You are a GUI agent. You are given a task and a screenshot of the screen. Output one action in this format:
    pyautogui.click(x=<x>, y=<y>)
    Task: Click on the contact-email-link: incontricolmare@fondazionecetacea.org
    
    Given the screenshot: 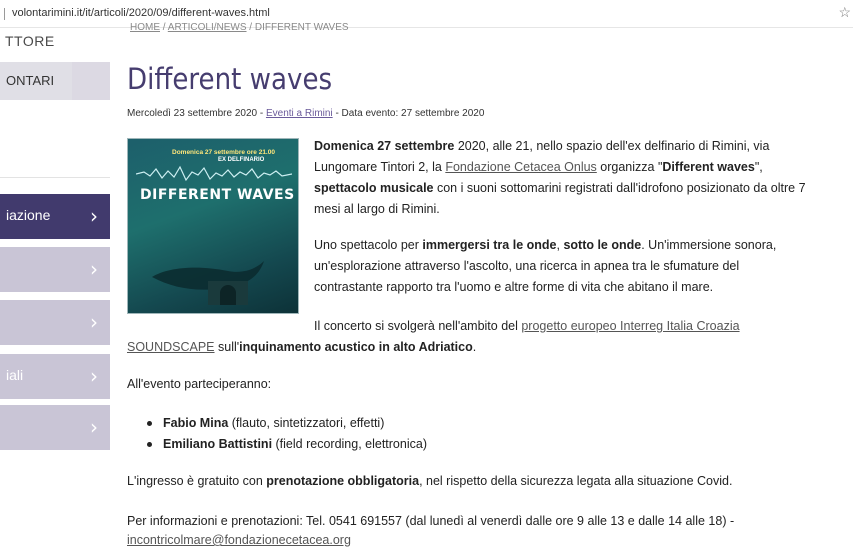 What is the action you would take?
    pyautogui.click(x=239, y=540)
    